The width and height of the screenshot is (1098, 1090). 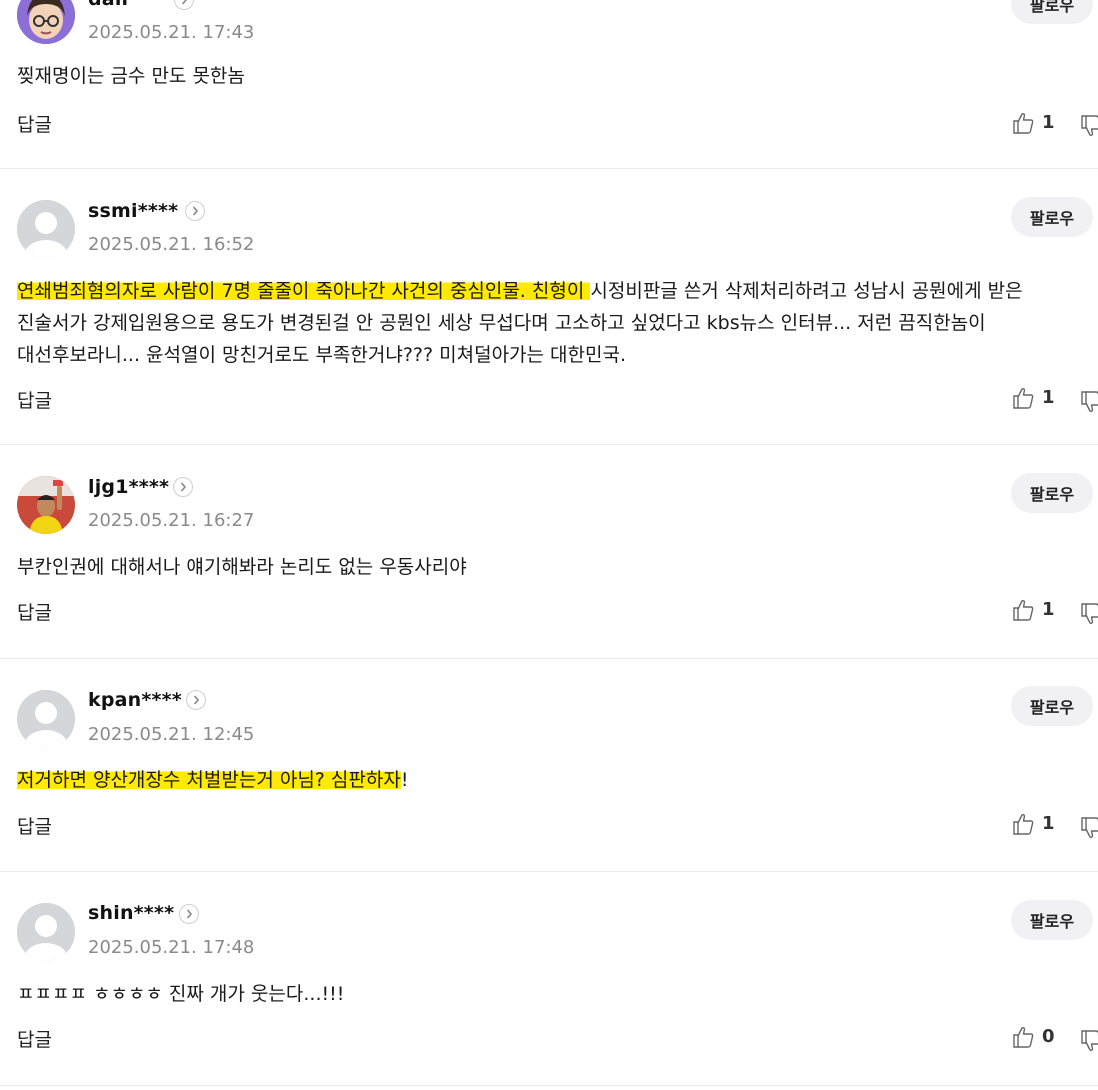 What do you see at coordinates (171, 947) in the screenshot?
I see `timestamp: 2025.05.21. 17:48` at bounding box center [171, 947].